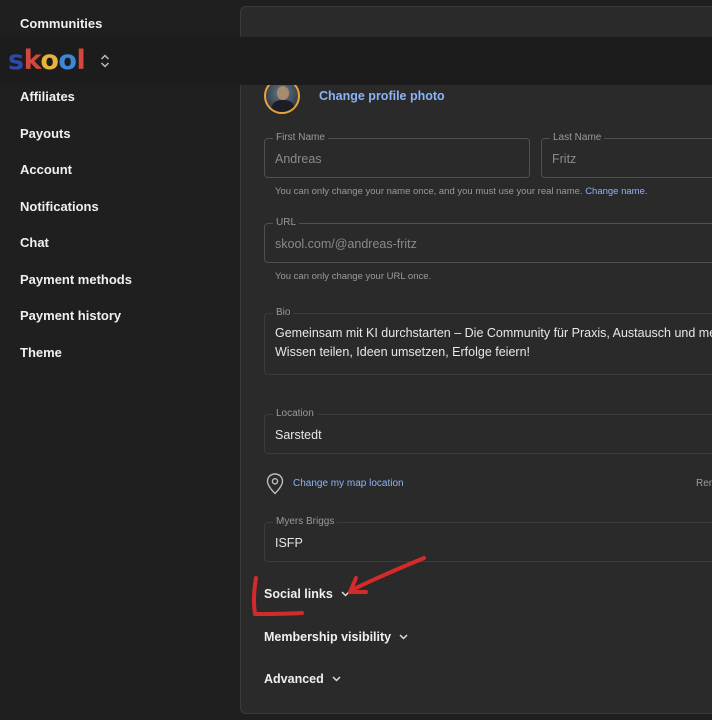  Describe the element at coordinates (59, 206) in the screenshot. I see `sidebar-item-notifications: Notifications` at that location.